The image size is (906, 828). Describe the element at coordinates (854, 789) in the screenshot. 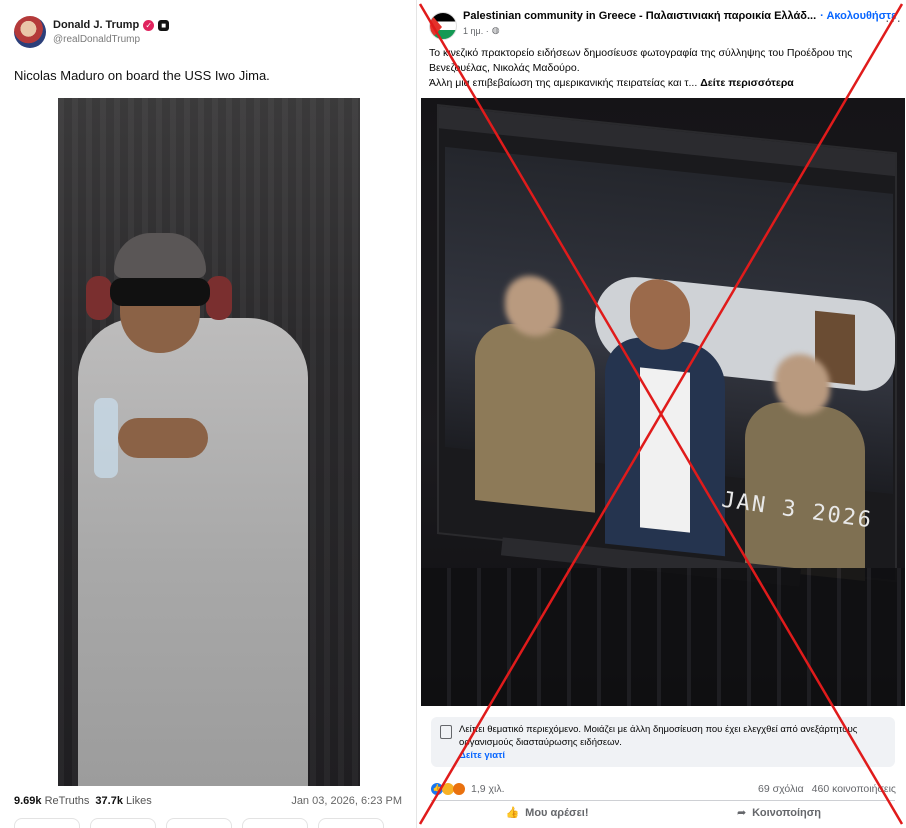

I see `shares-count: 460 κοινοποιήσεις` at that location.